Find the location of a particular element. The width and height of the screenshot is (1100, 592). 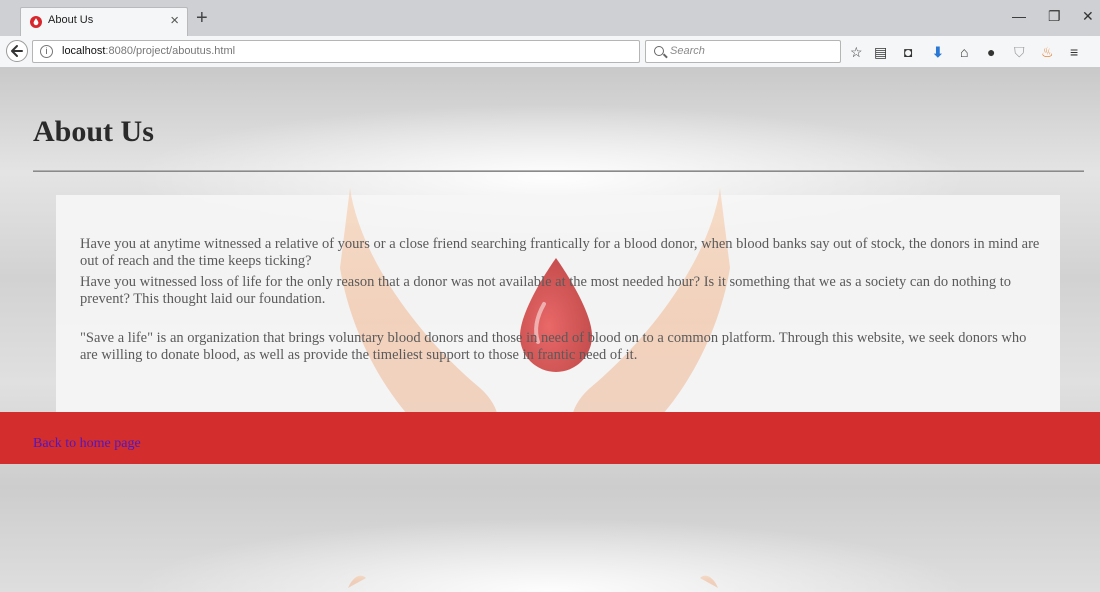

title-divider is located at coordinates (558, 171).